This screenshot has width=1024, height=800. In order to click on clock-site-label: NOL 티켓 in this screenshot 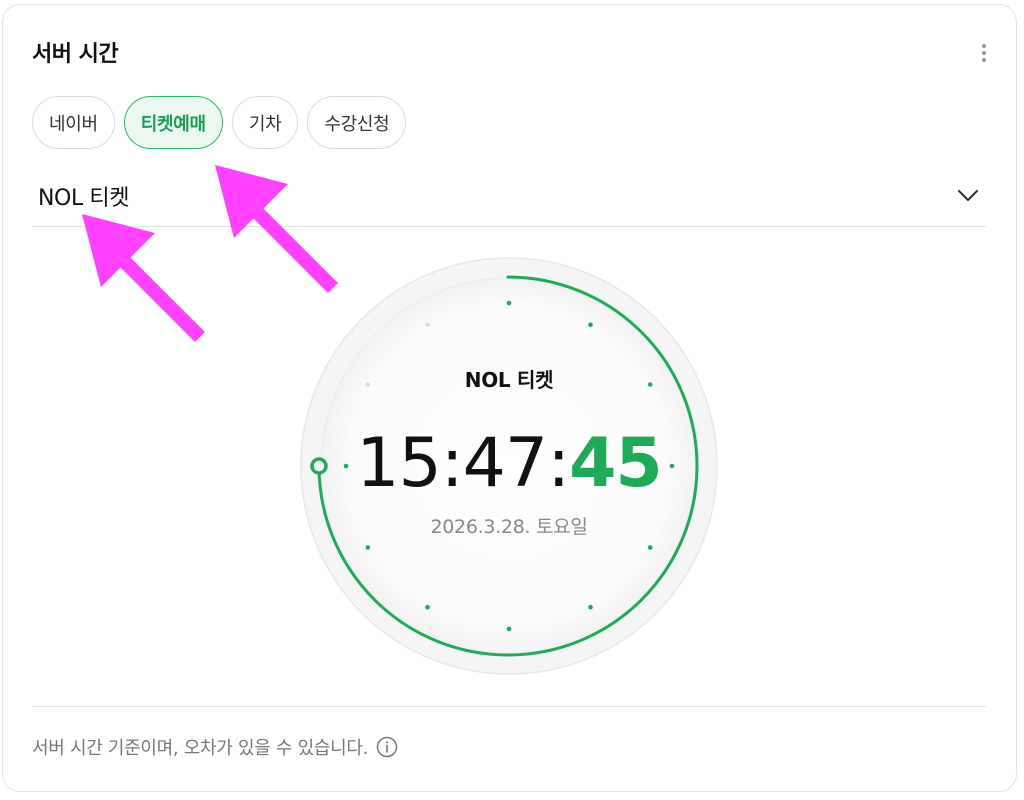, I will do `click(509, 380)`.